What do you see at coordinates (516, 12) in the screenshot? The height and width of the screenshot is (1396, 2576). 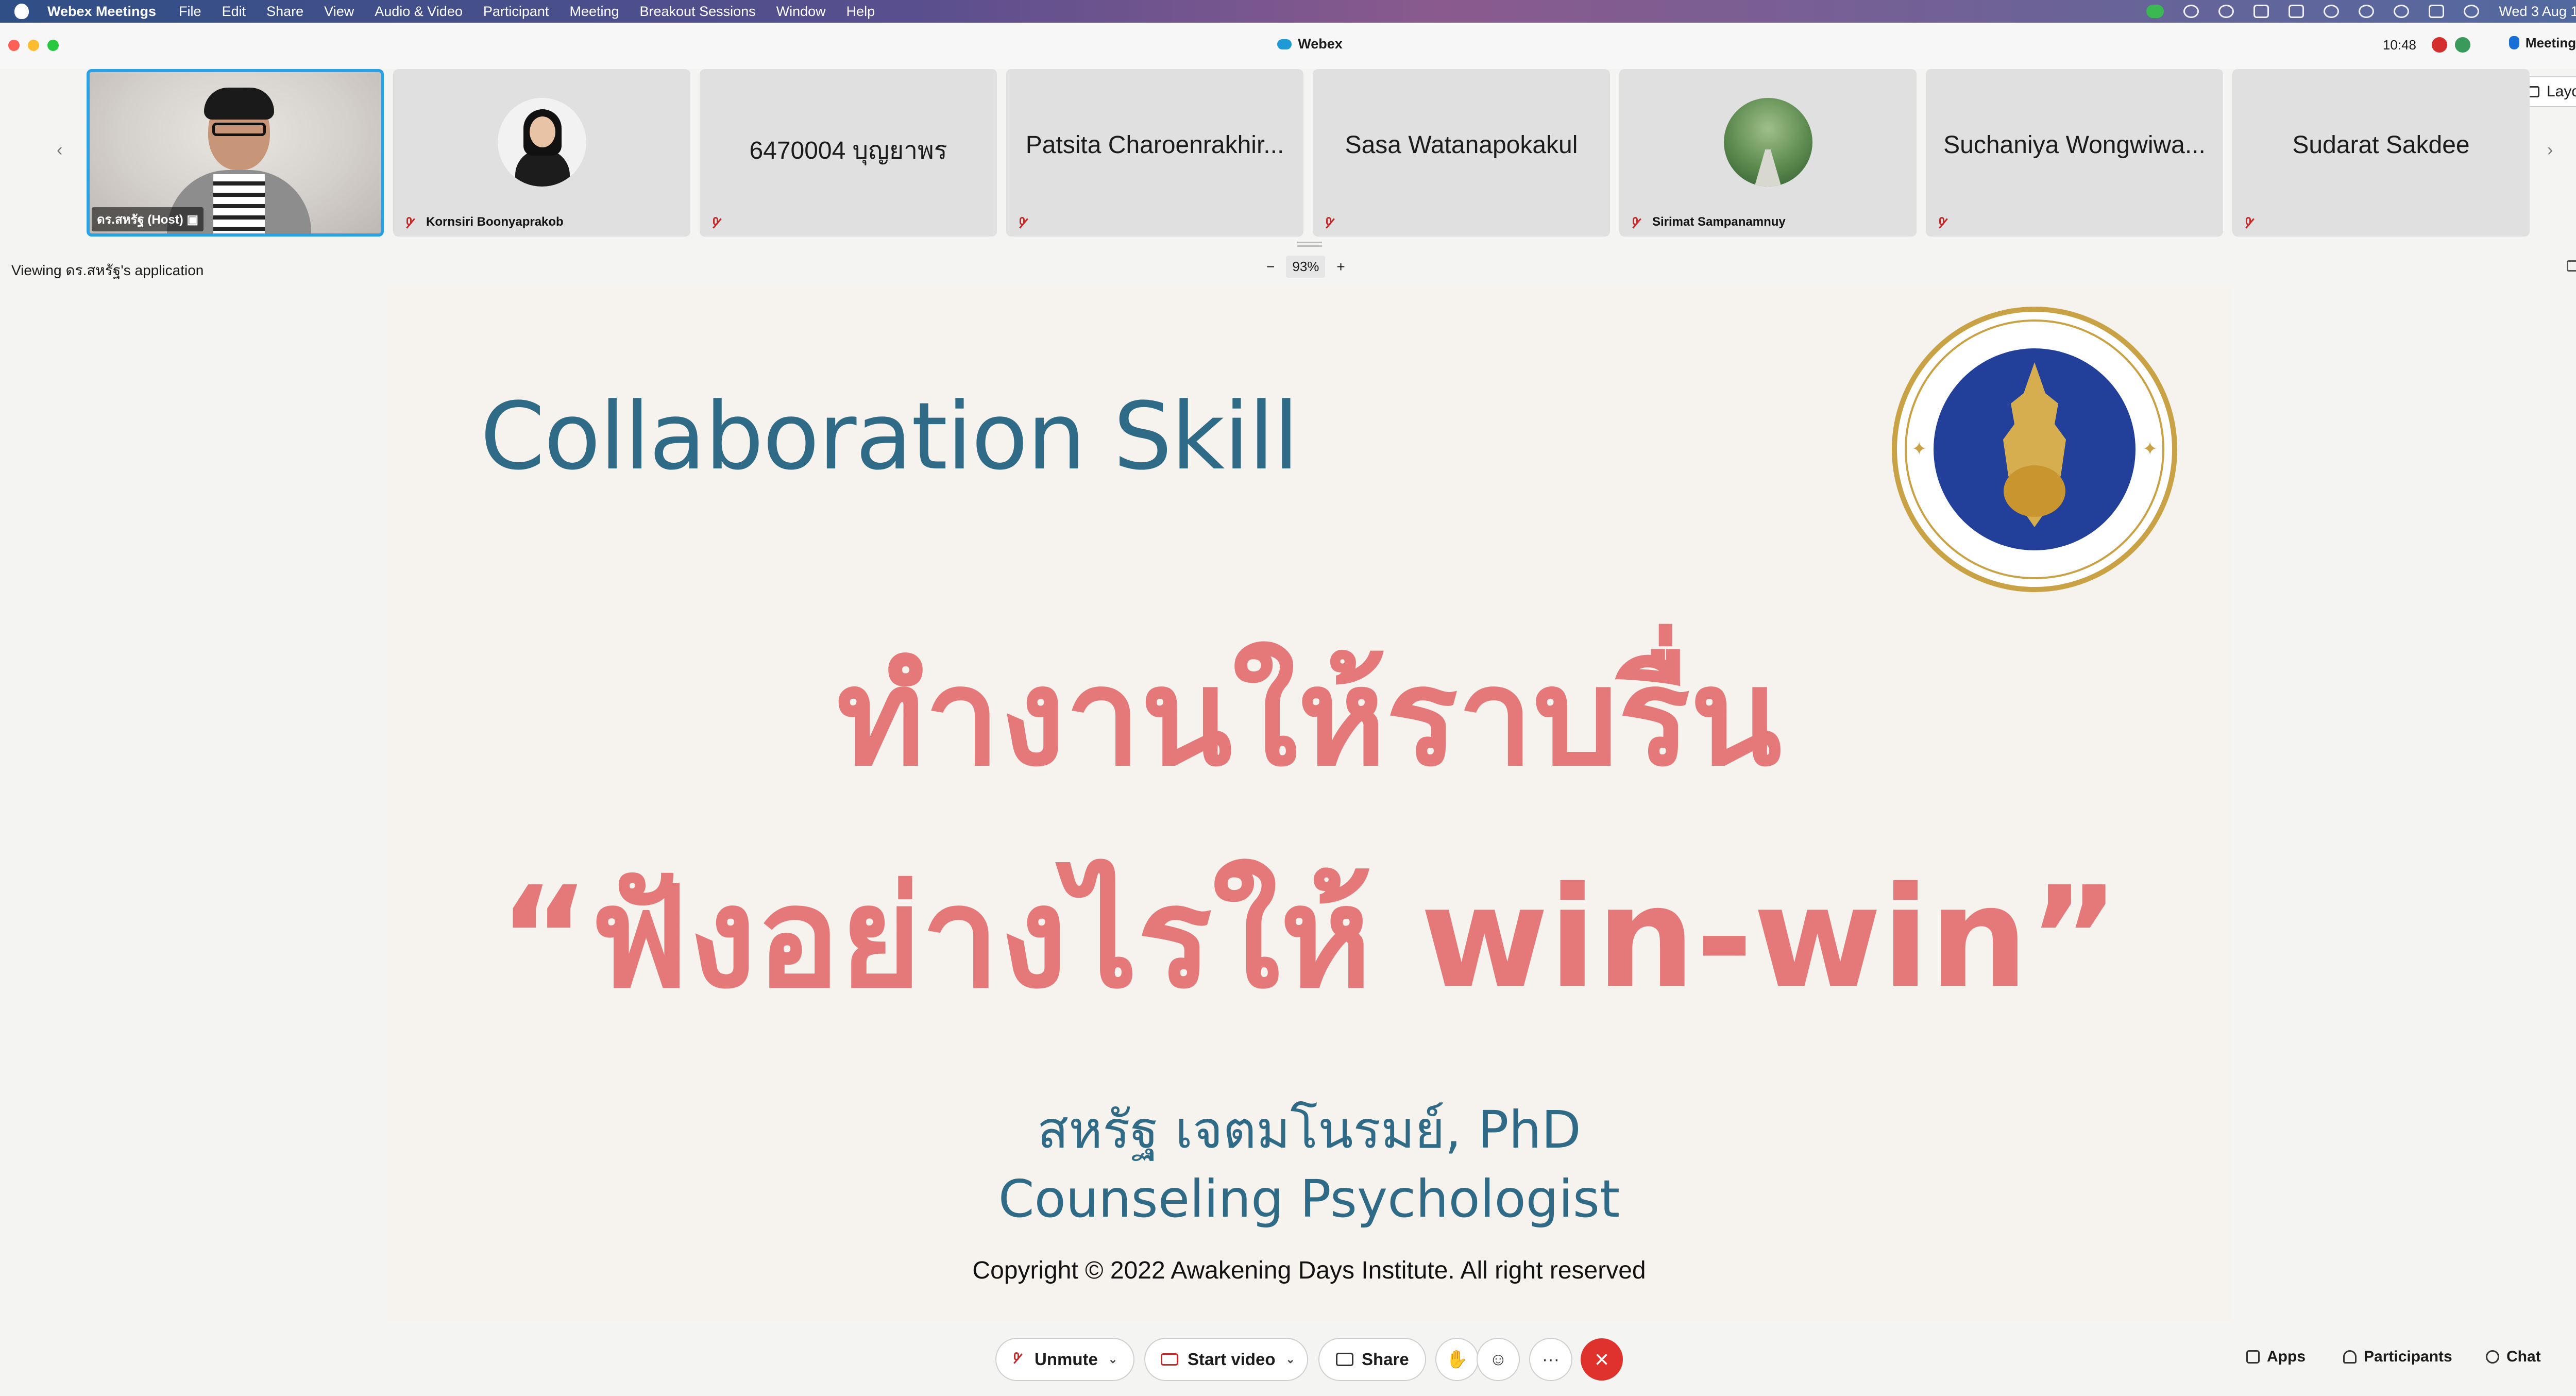 I see `menu-participant: Participant` at bounding box center [516, 12].